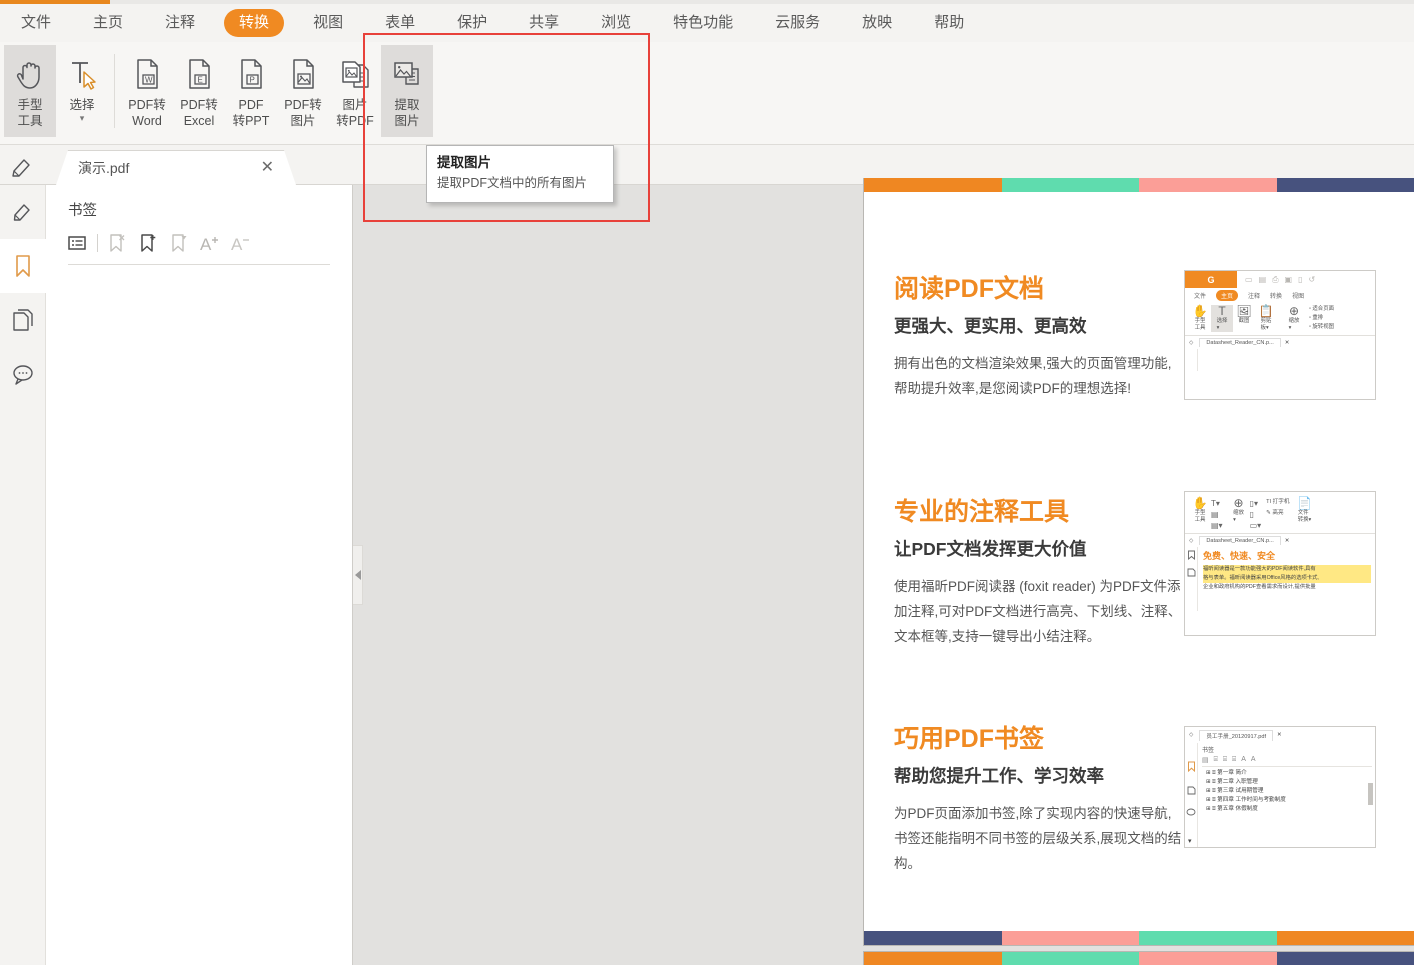 Image resolution: width=1414 pixels, height=965 pixels. I want to click on rail-item-pages, so click(23, 320).